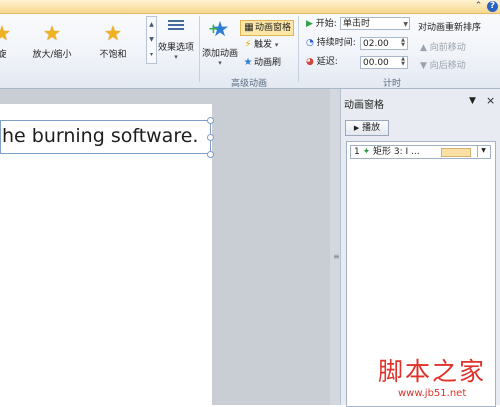  I want to click on desaturate-star-icon: ★, so click(113, 33).